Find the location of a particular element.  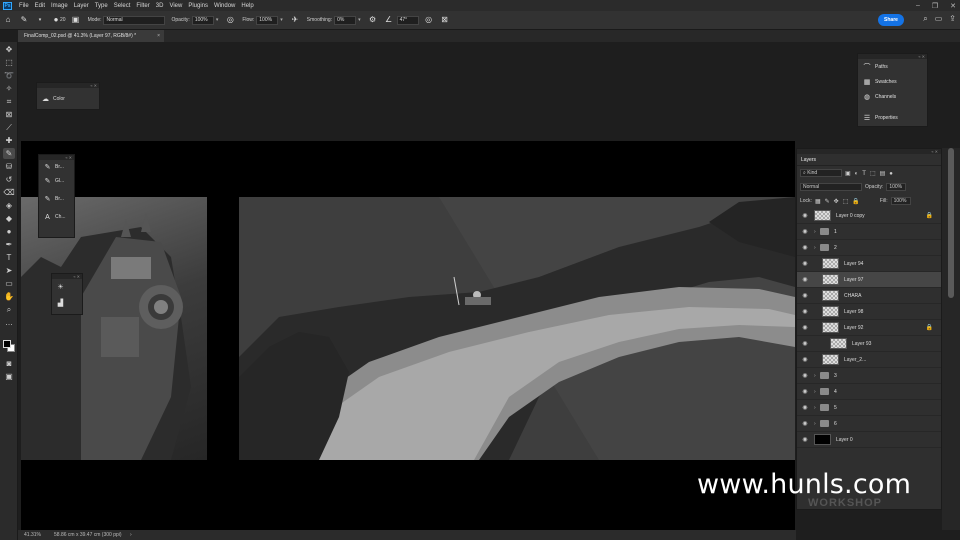

quick-mask-icon: ◙ is located at coordinates (9, 363).